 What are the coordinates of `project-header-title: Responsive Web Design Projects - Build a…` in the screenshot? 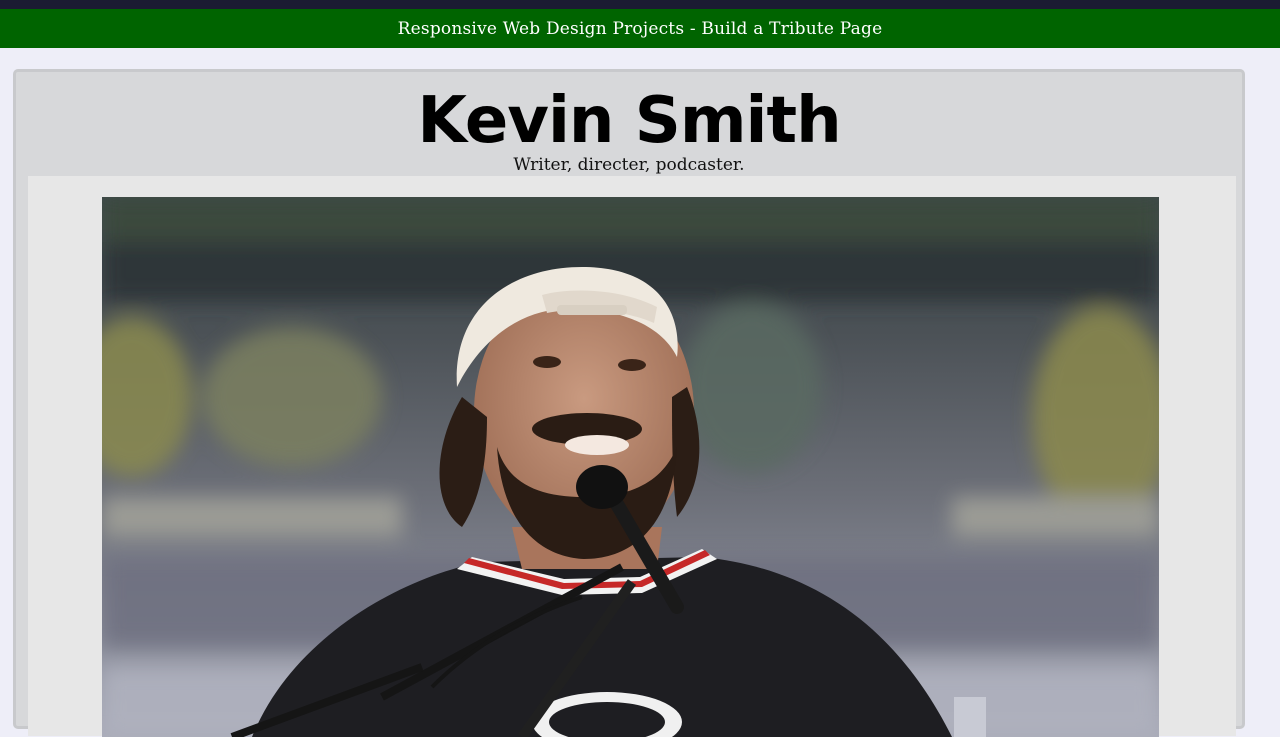 It's located at (640, 28).